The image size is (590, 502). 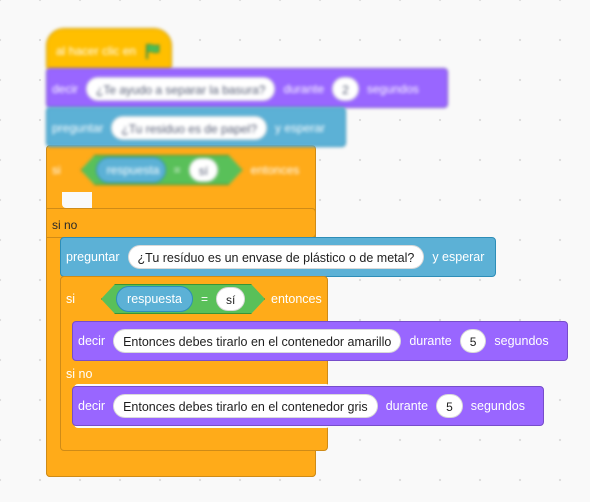 I want to click on equals-value-input-2: sí, so click(x=230, y=299).